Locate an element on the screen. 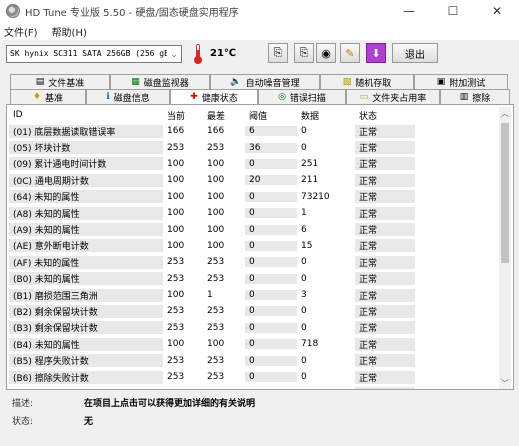 The width and height of the screenshot is (519, 446). cell-data: 211 is located at coordinates (310, 180).